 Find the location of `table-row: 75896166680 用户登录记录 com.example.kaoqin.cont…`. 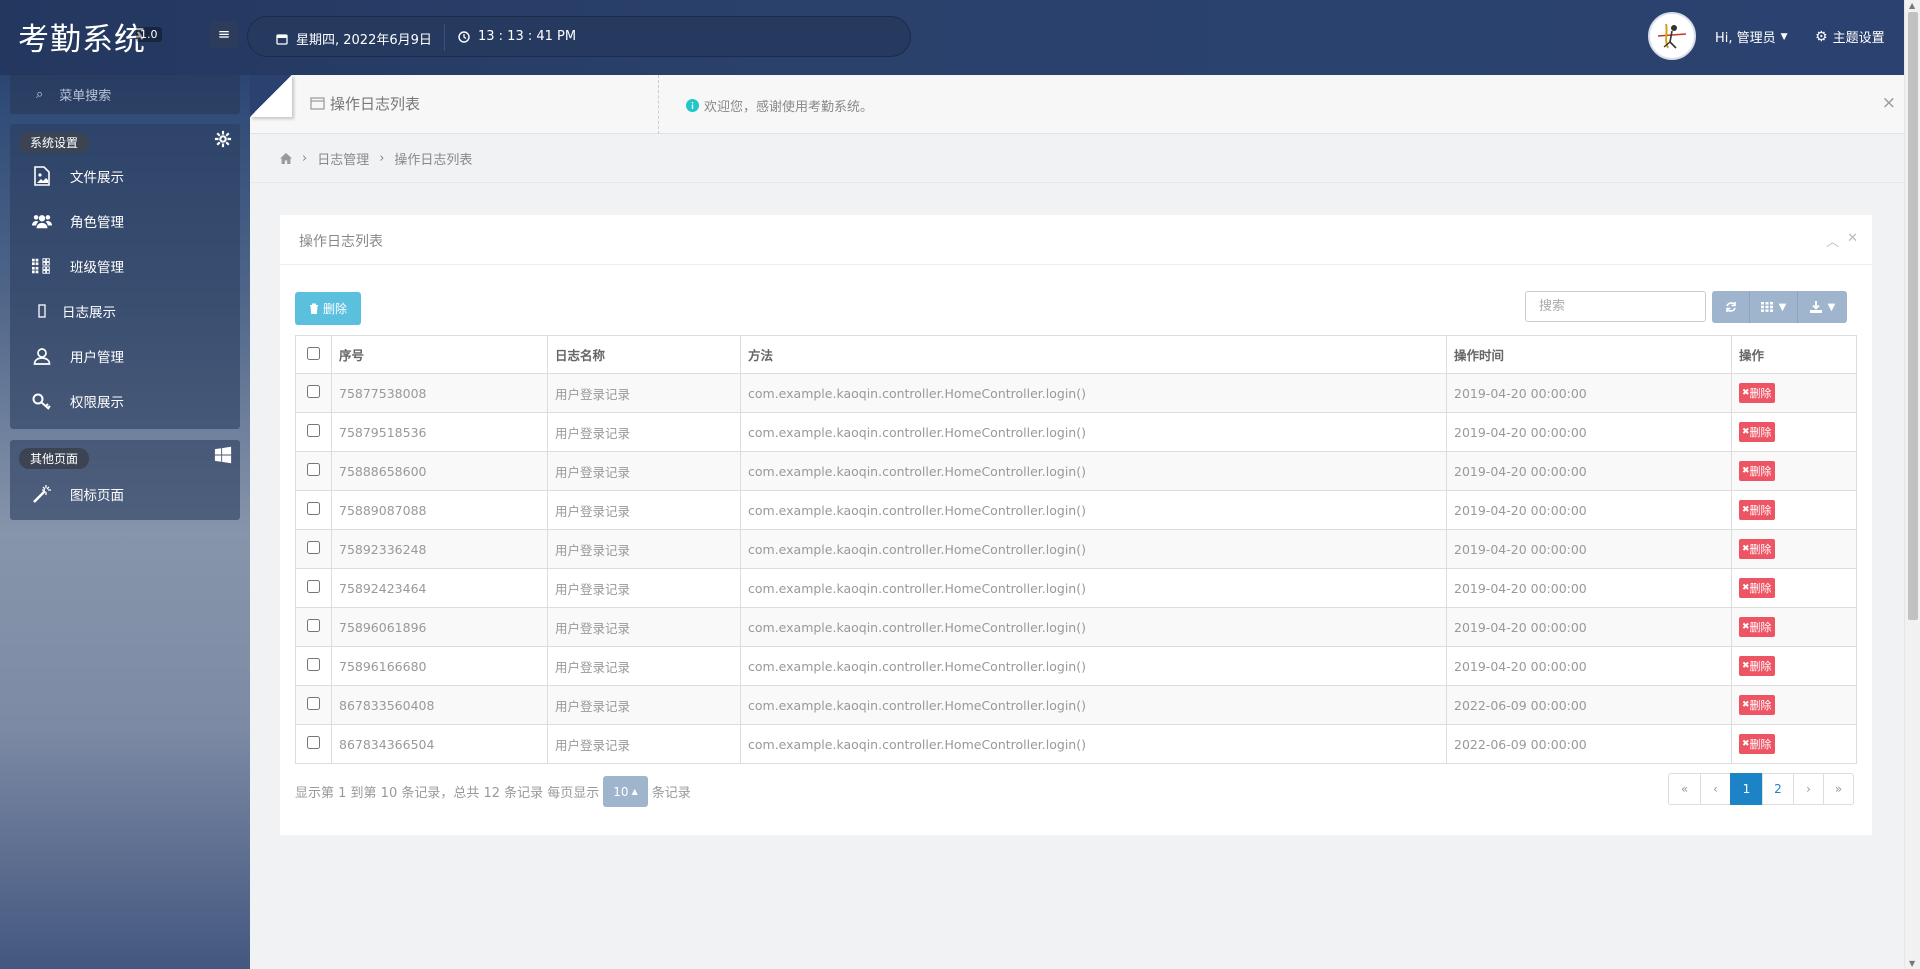

table-row: 75896166680 用户登录记录 com.example.kaoqin.cont… is located at coordinates (1076, 666).